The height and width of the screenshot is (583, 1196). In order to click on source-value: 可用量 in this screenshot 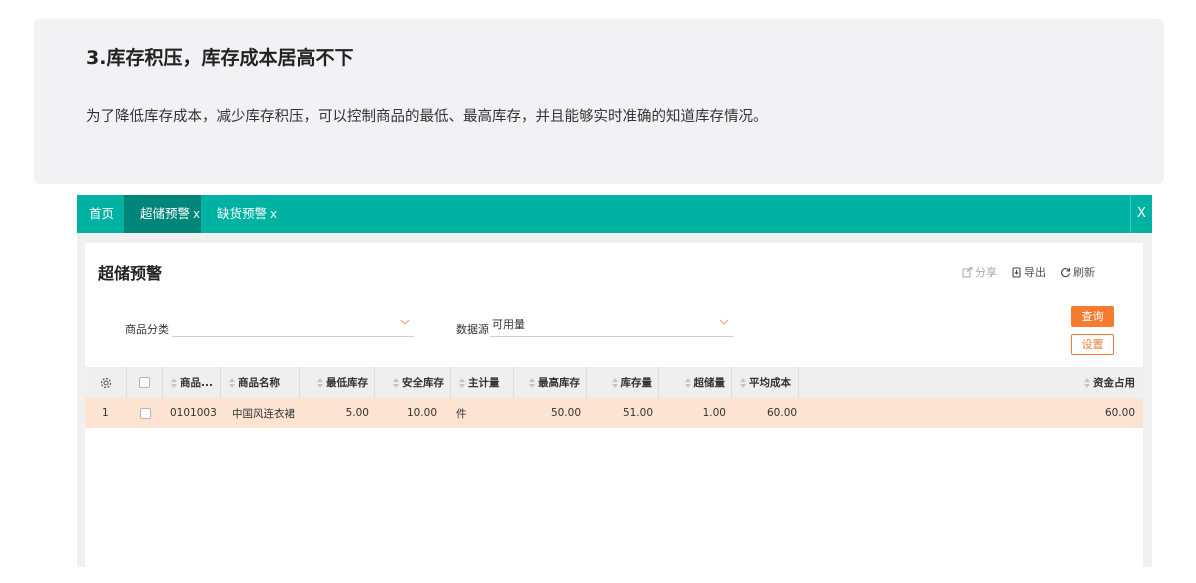, I will do `click(508, 324)`.